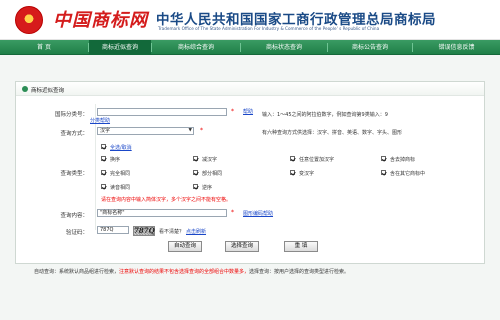  Describe the element at coordinates (145, 131) in the screenshot. I see `method-select: 汉字 ▼` at that location.